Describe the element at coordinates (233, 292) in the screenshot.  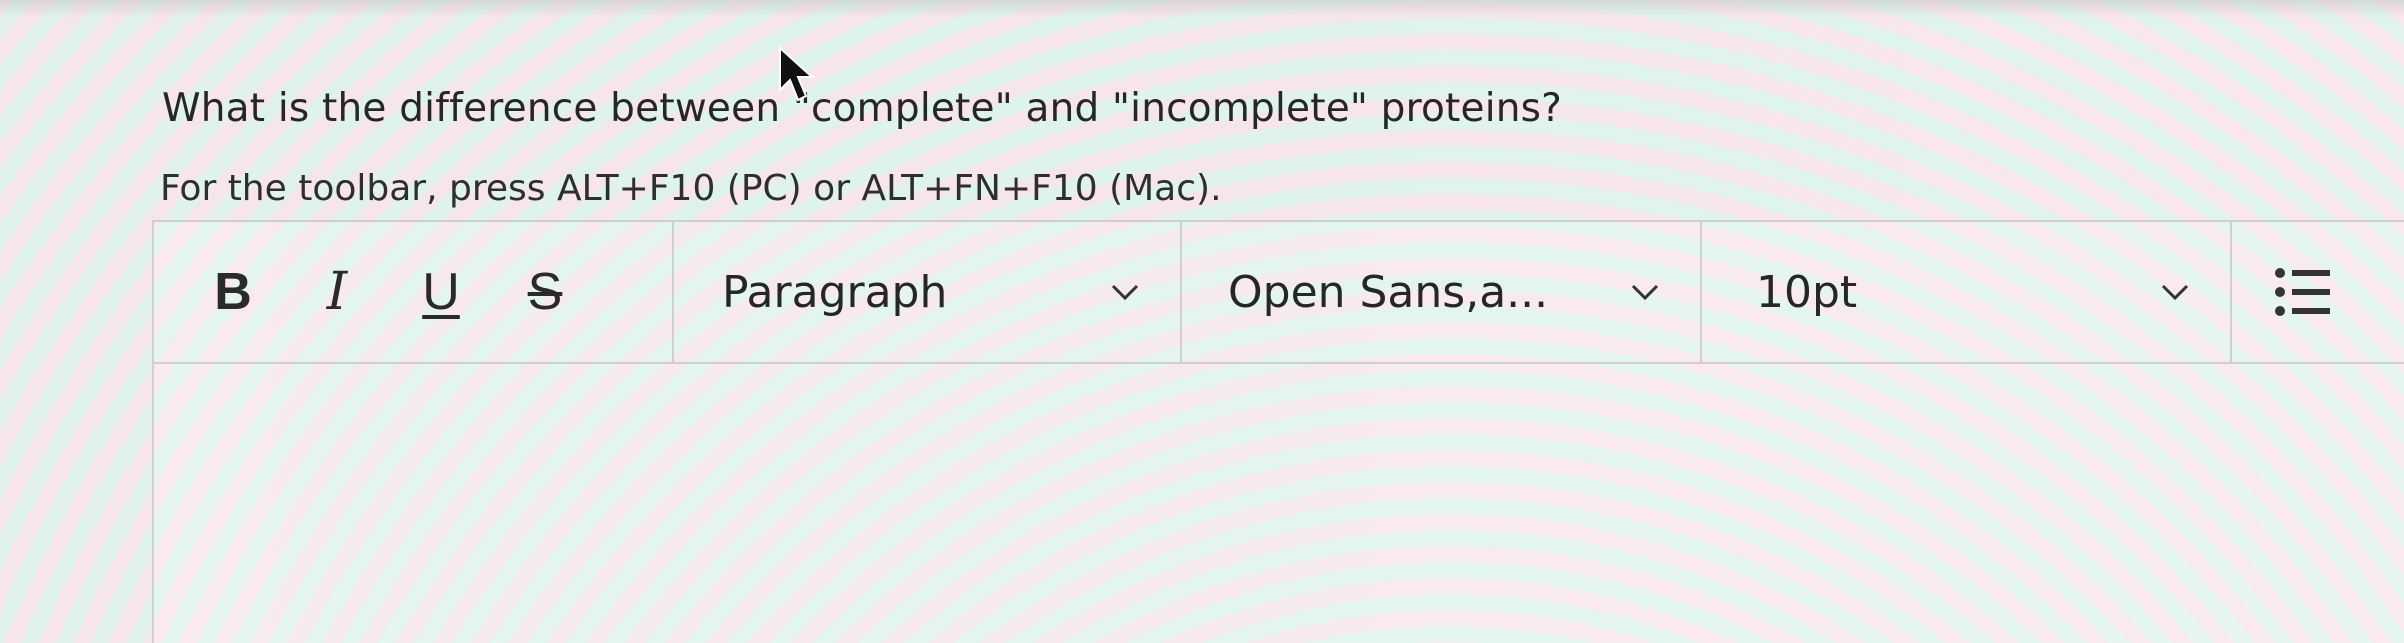
I see `bold-button: B` at that location.